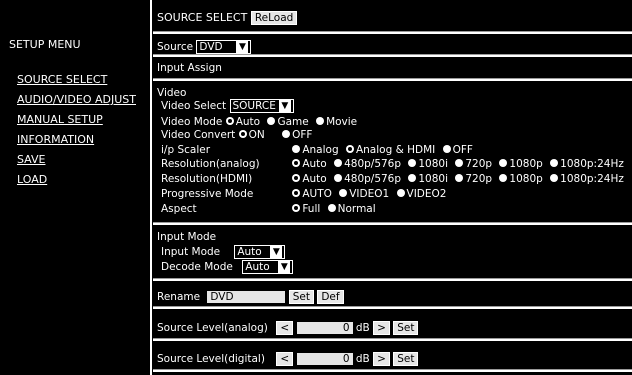 The height and width of the screenshot is (375, 632). What do you see at coordinates (189, 68) in the screenshot?
I see `input-assign-link: Input Assign` at bounding box center [189, 68].